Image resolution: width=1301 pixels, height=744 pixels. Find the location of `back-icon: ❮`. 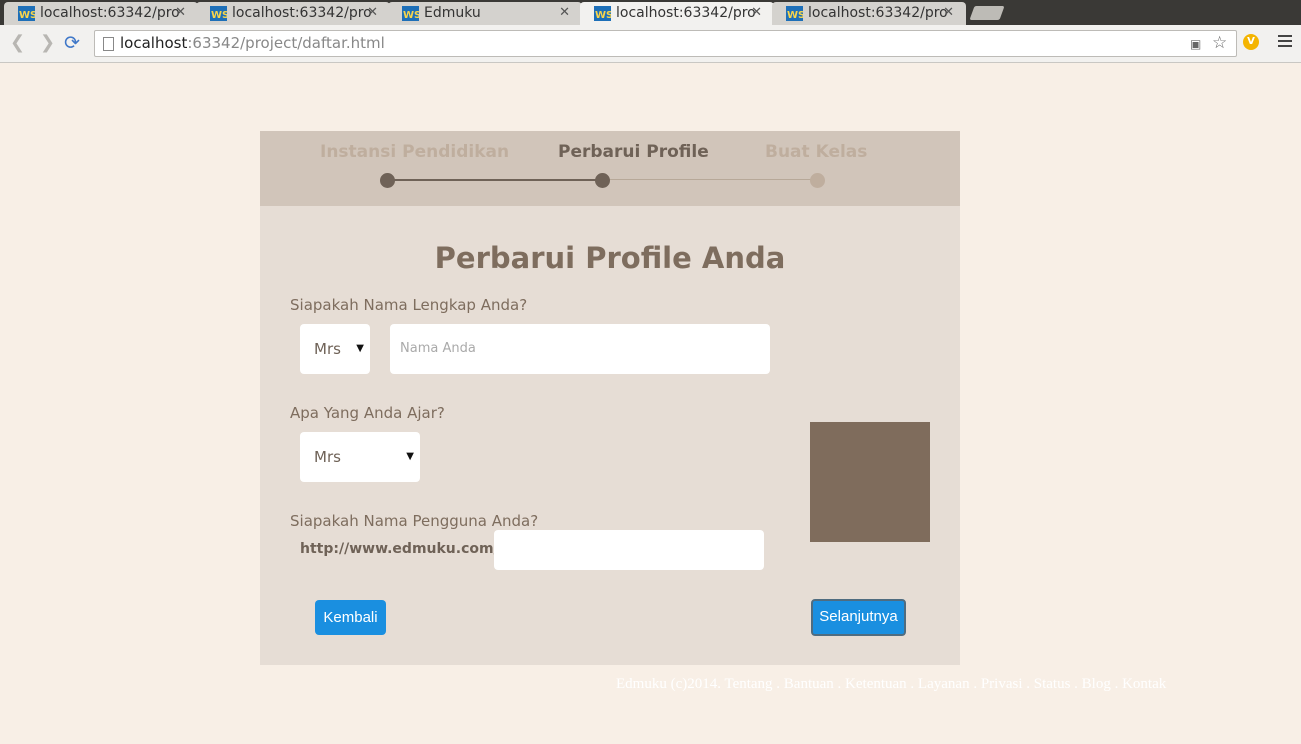

back-icon: ❮ is located at coordinates (17, 43).